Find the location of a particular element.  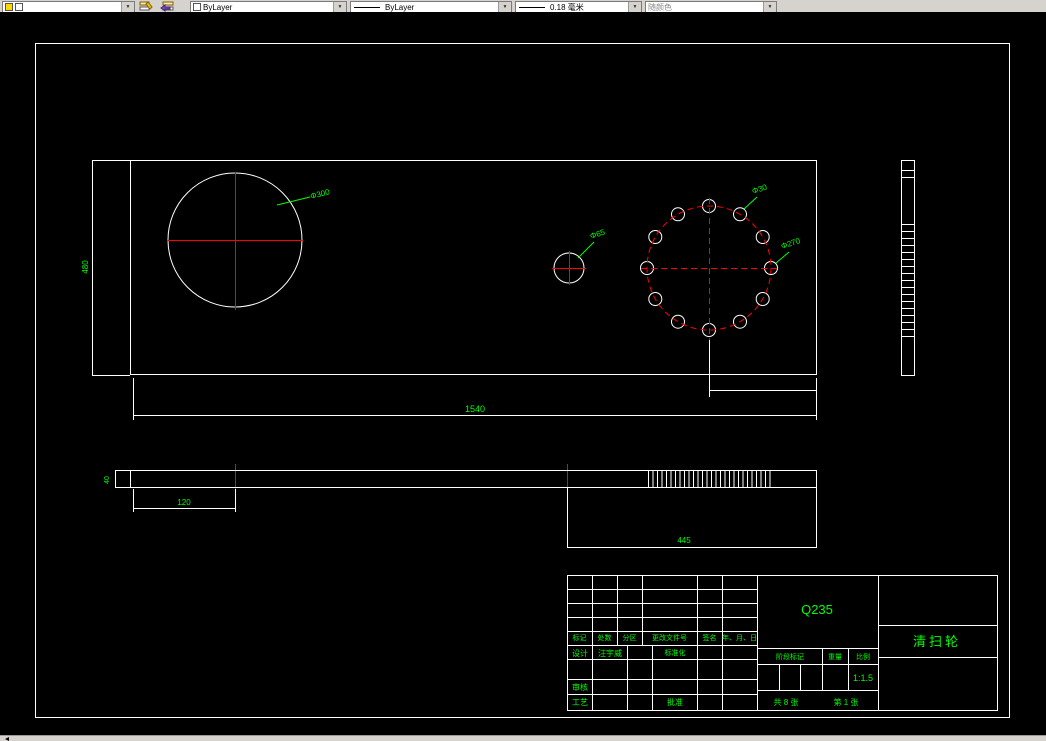

side-view-hole-hatch is located at coordinates (908, 282).